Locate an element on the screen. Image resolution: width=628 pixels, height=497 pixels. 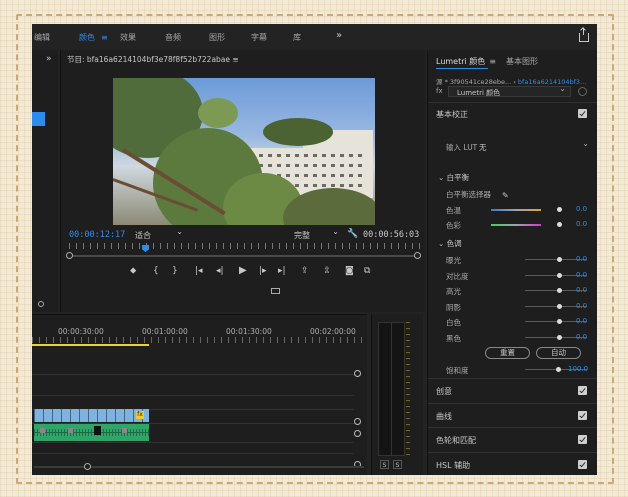
tone-title: ⌄ 色调 is located at coordinates (450, 243).